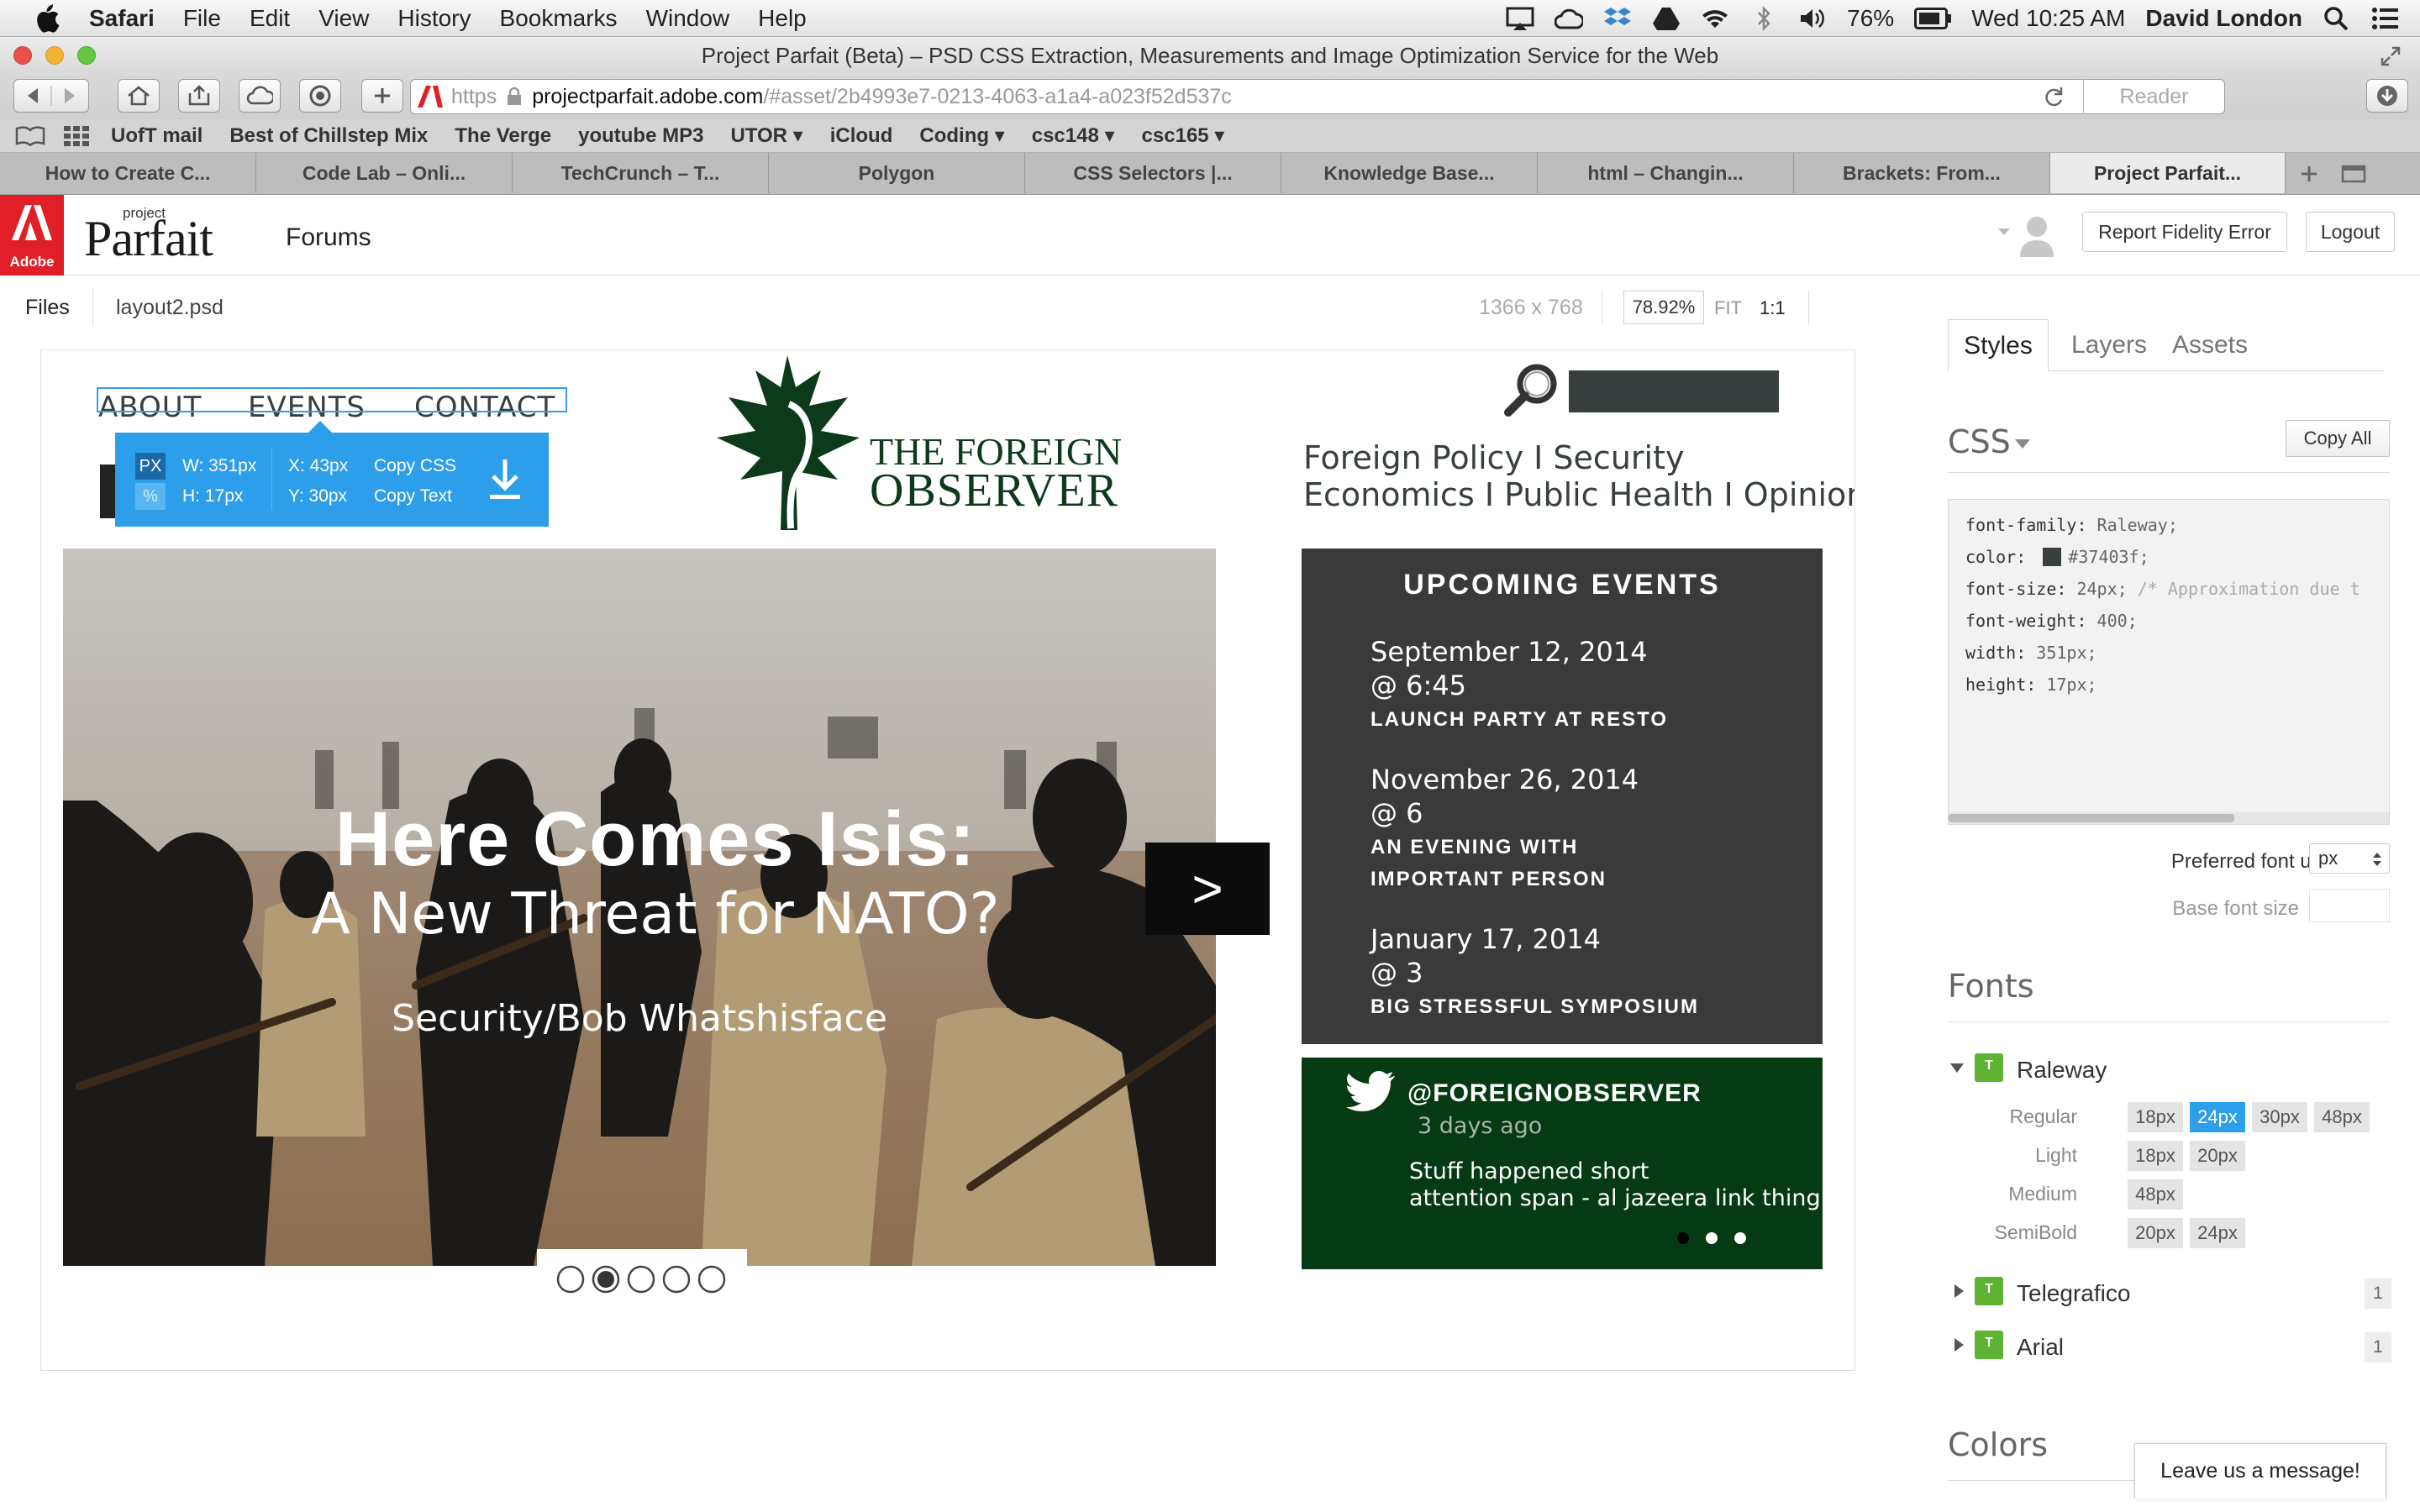 The width and height of the screenshot is (2420, 1512). Describe the element at coordinates (503, 136) in the screenshot. I see `bookmark-the-verge: The Verge` at that location.